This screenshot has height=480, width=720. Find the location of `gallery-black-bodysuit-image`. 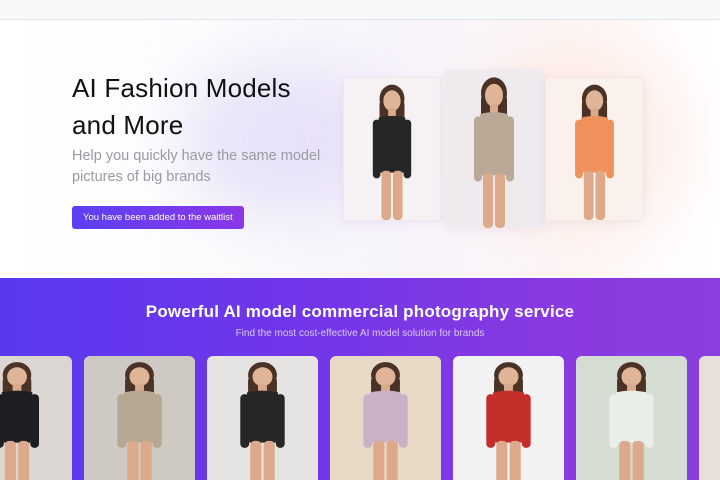

gallery-black-bodysuit-image is located at coordinates (262, 418).